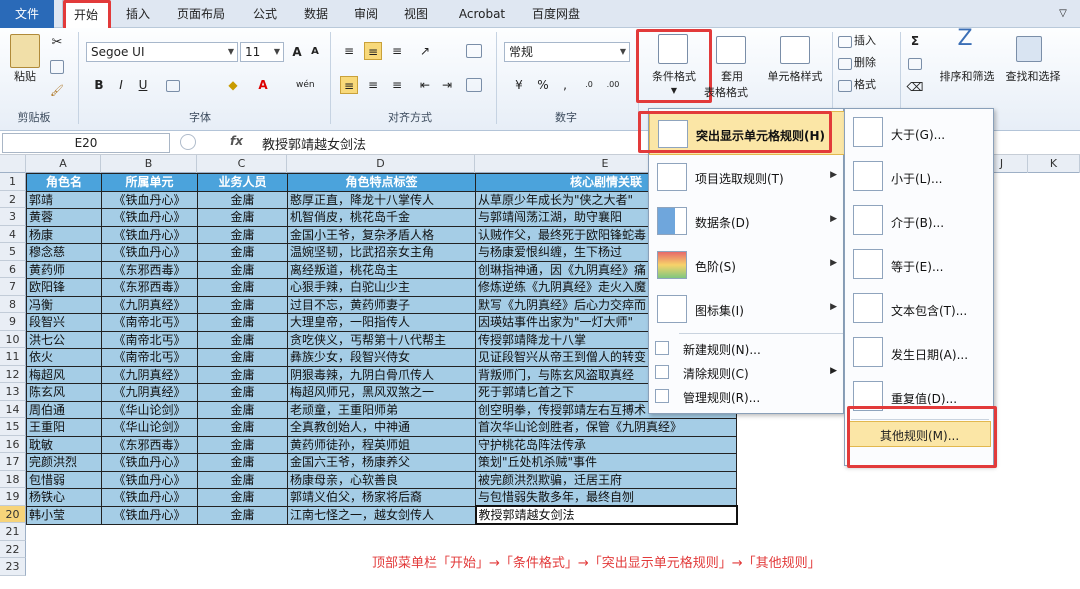  Describe the element at coordinates (64, 444) in the screenshot. I see `table-cell: 耽敏` at that location.